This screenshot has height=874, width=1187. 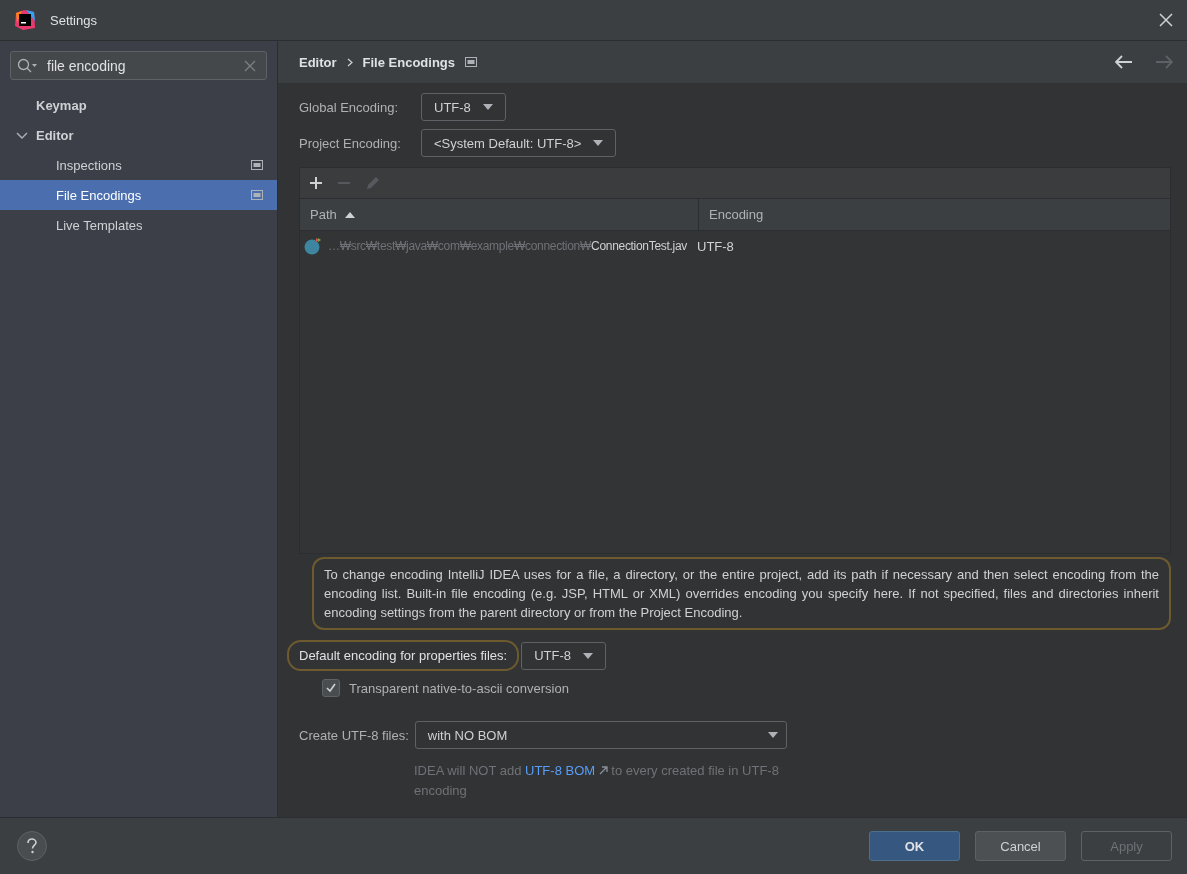 I want to click on help-button, so click(x=32, y=846).